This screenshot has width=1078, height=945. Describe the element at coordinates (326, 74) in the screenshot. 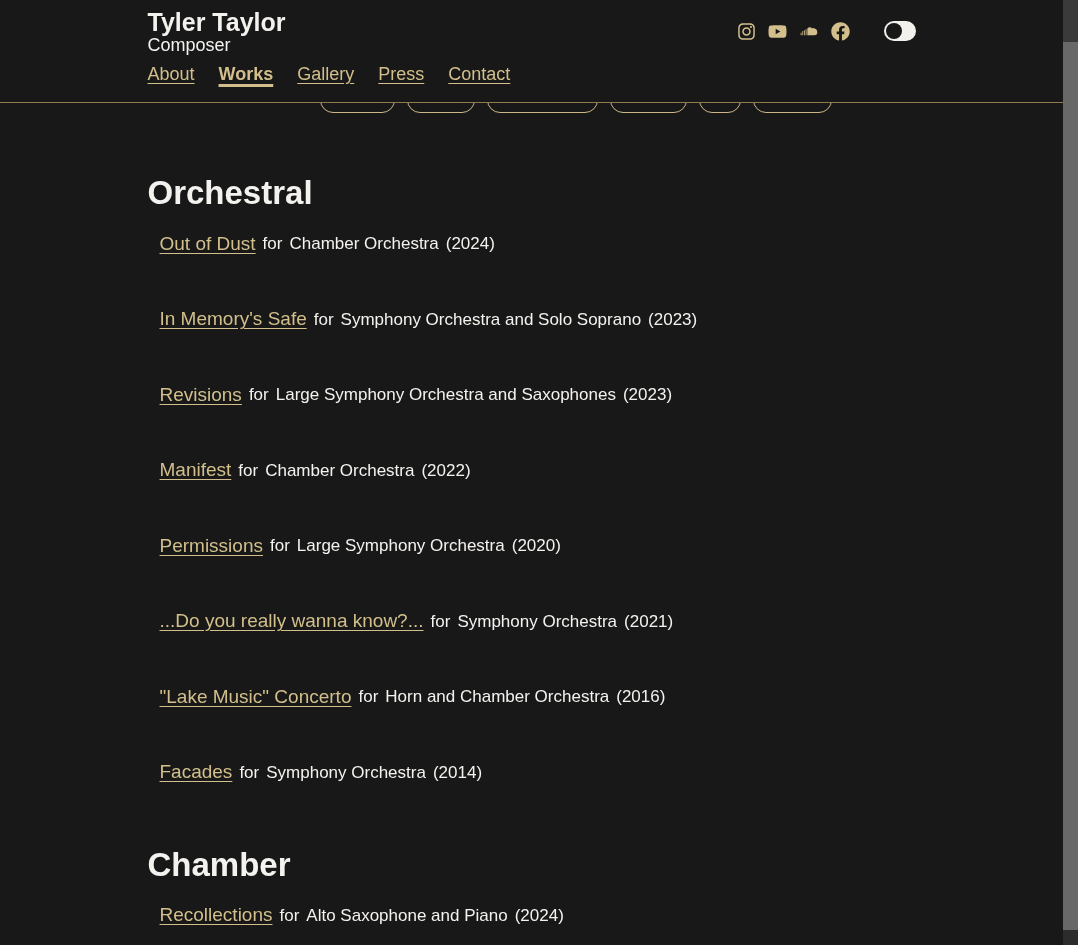

I see `nav-link: Gallery` at that location.